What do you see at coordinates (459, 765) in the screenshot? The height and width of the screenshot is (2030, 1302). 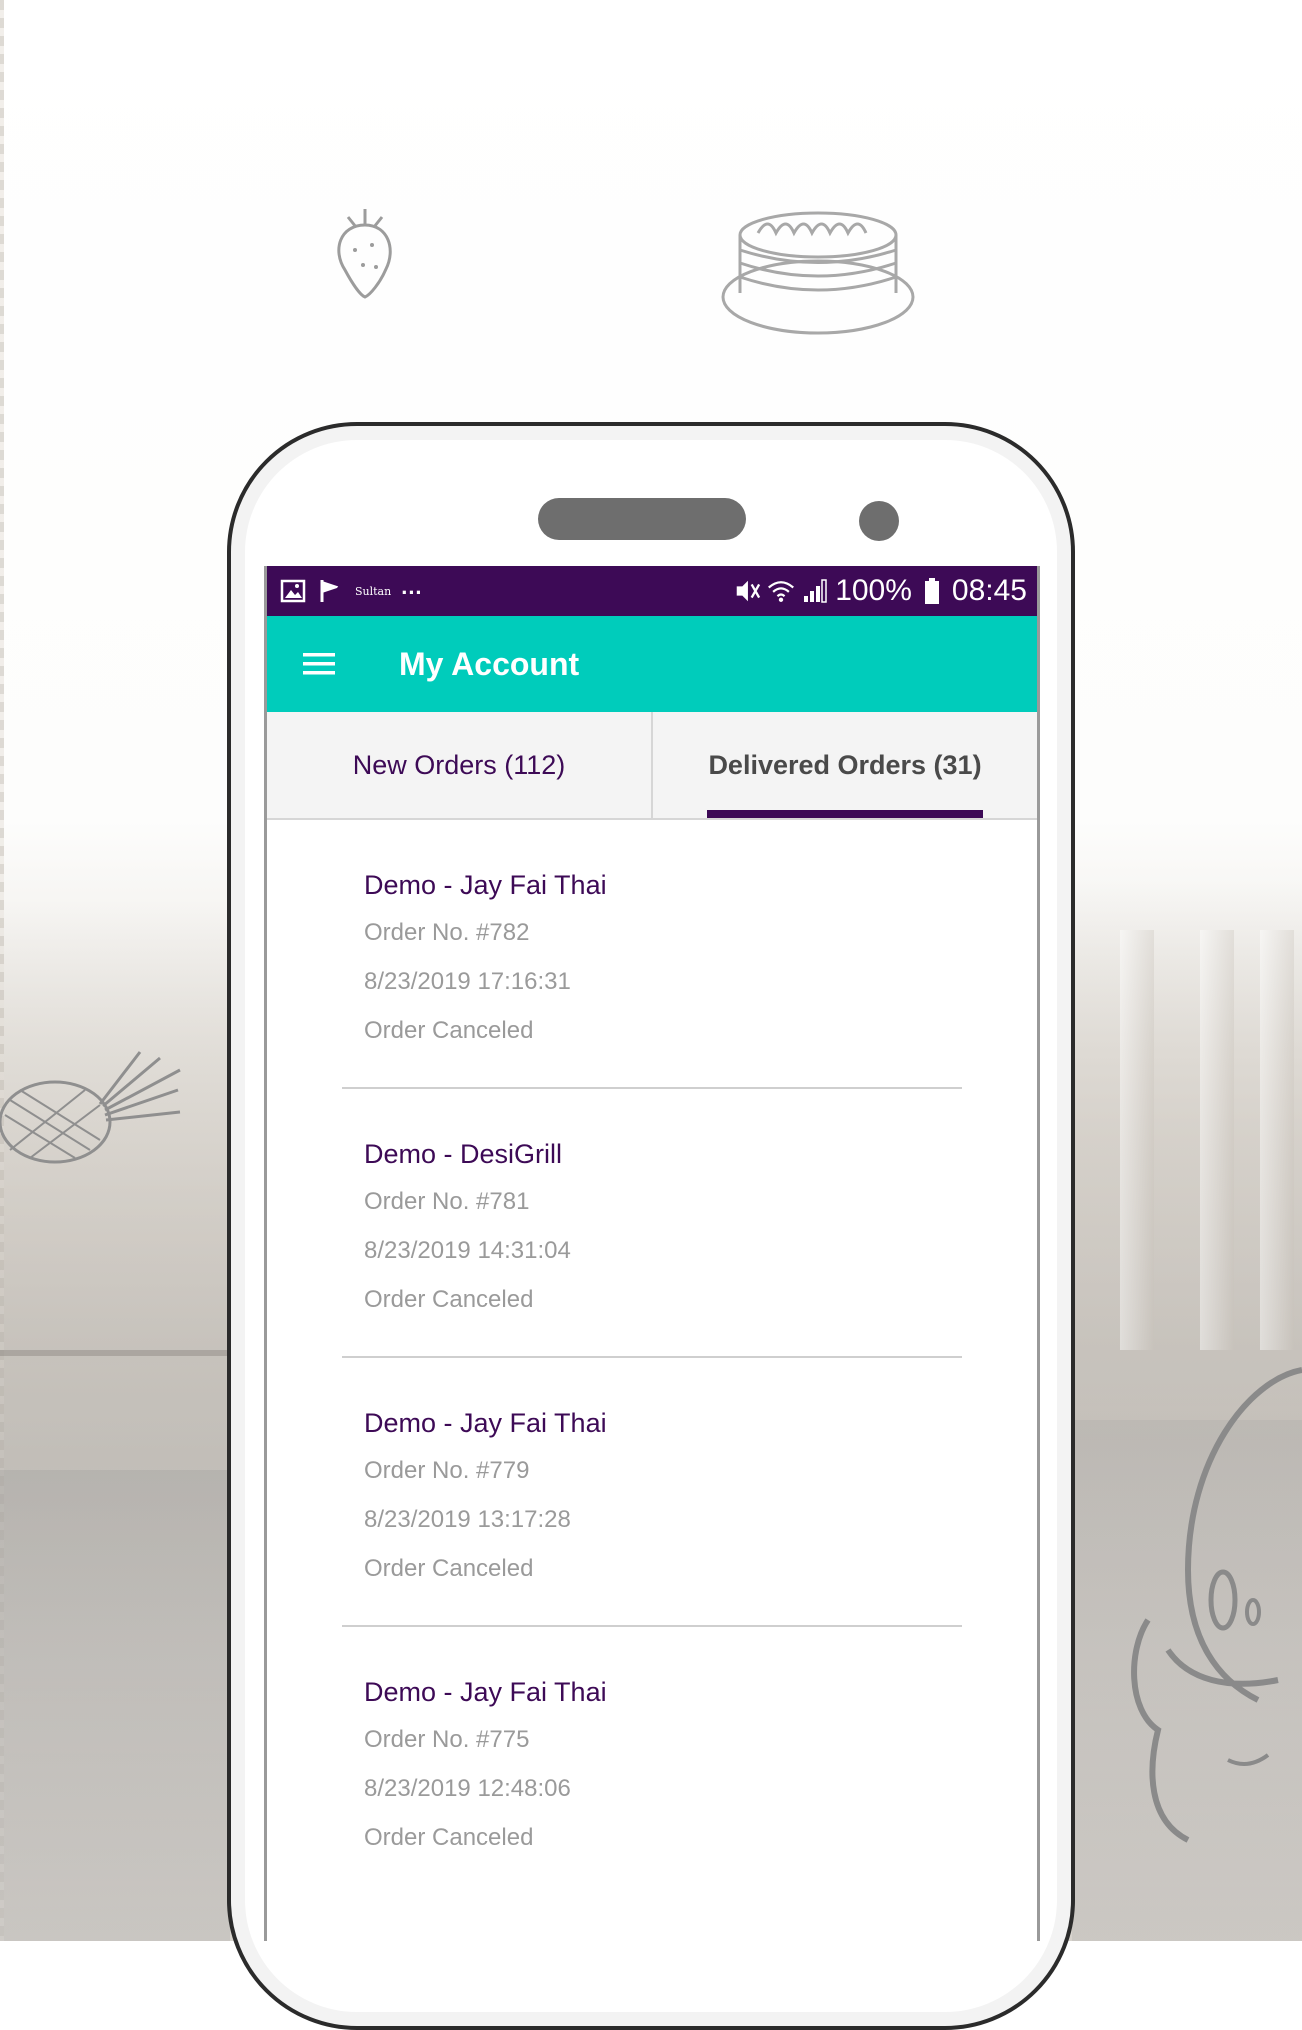 I see `tab-new-orders: New Orders (112)` at bounding box center [459, 765].